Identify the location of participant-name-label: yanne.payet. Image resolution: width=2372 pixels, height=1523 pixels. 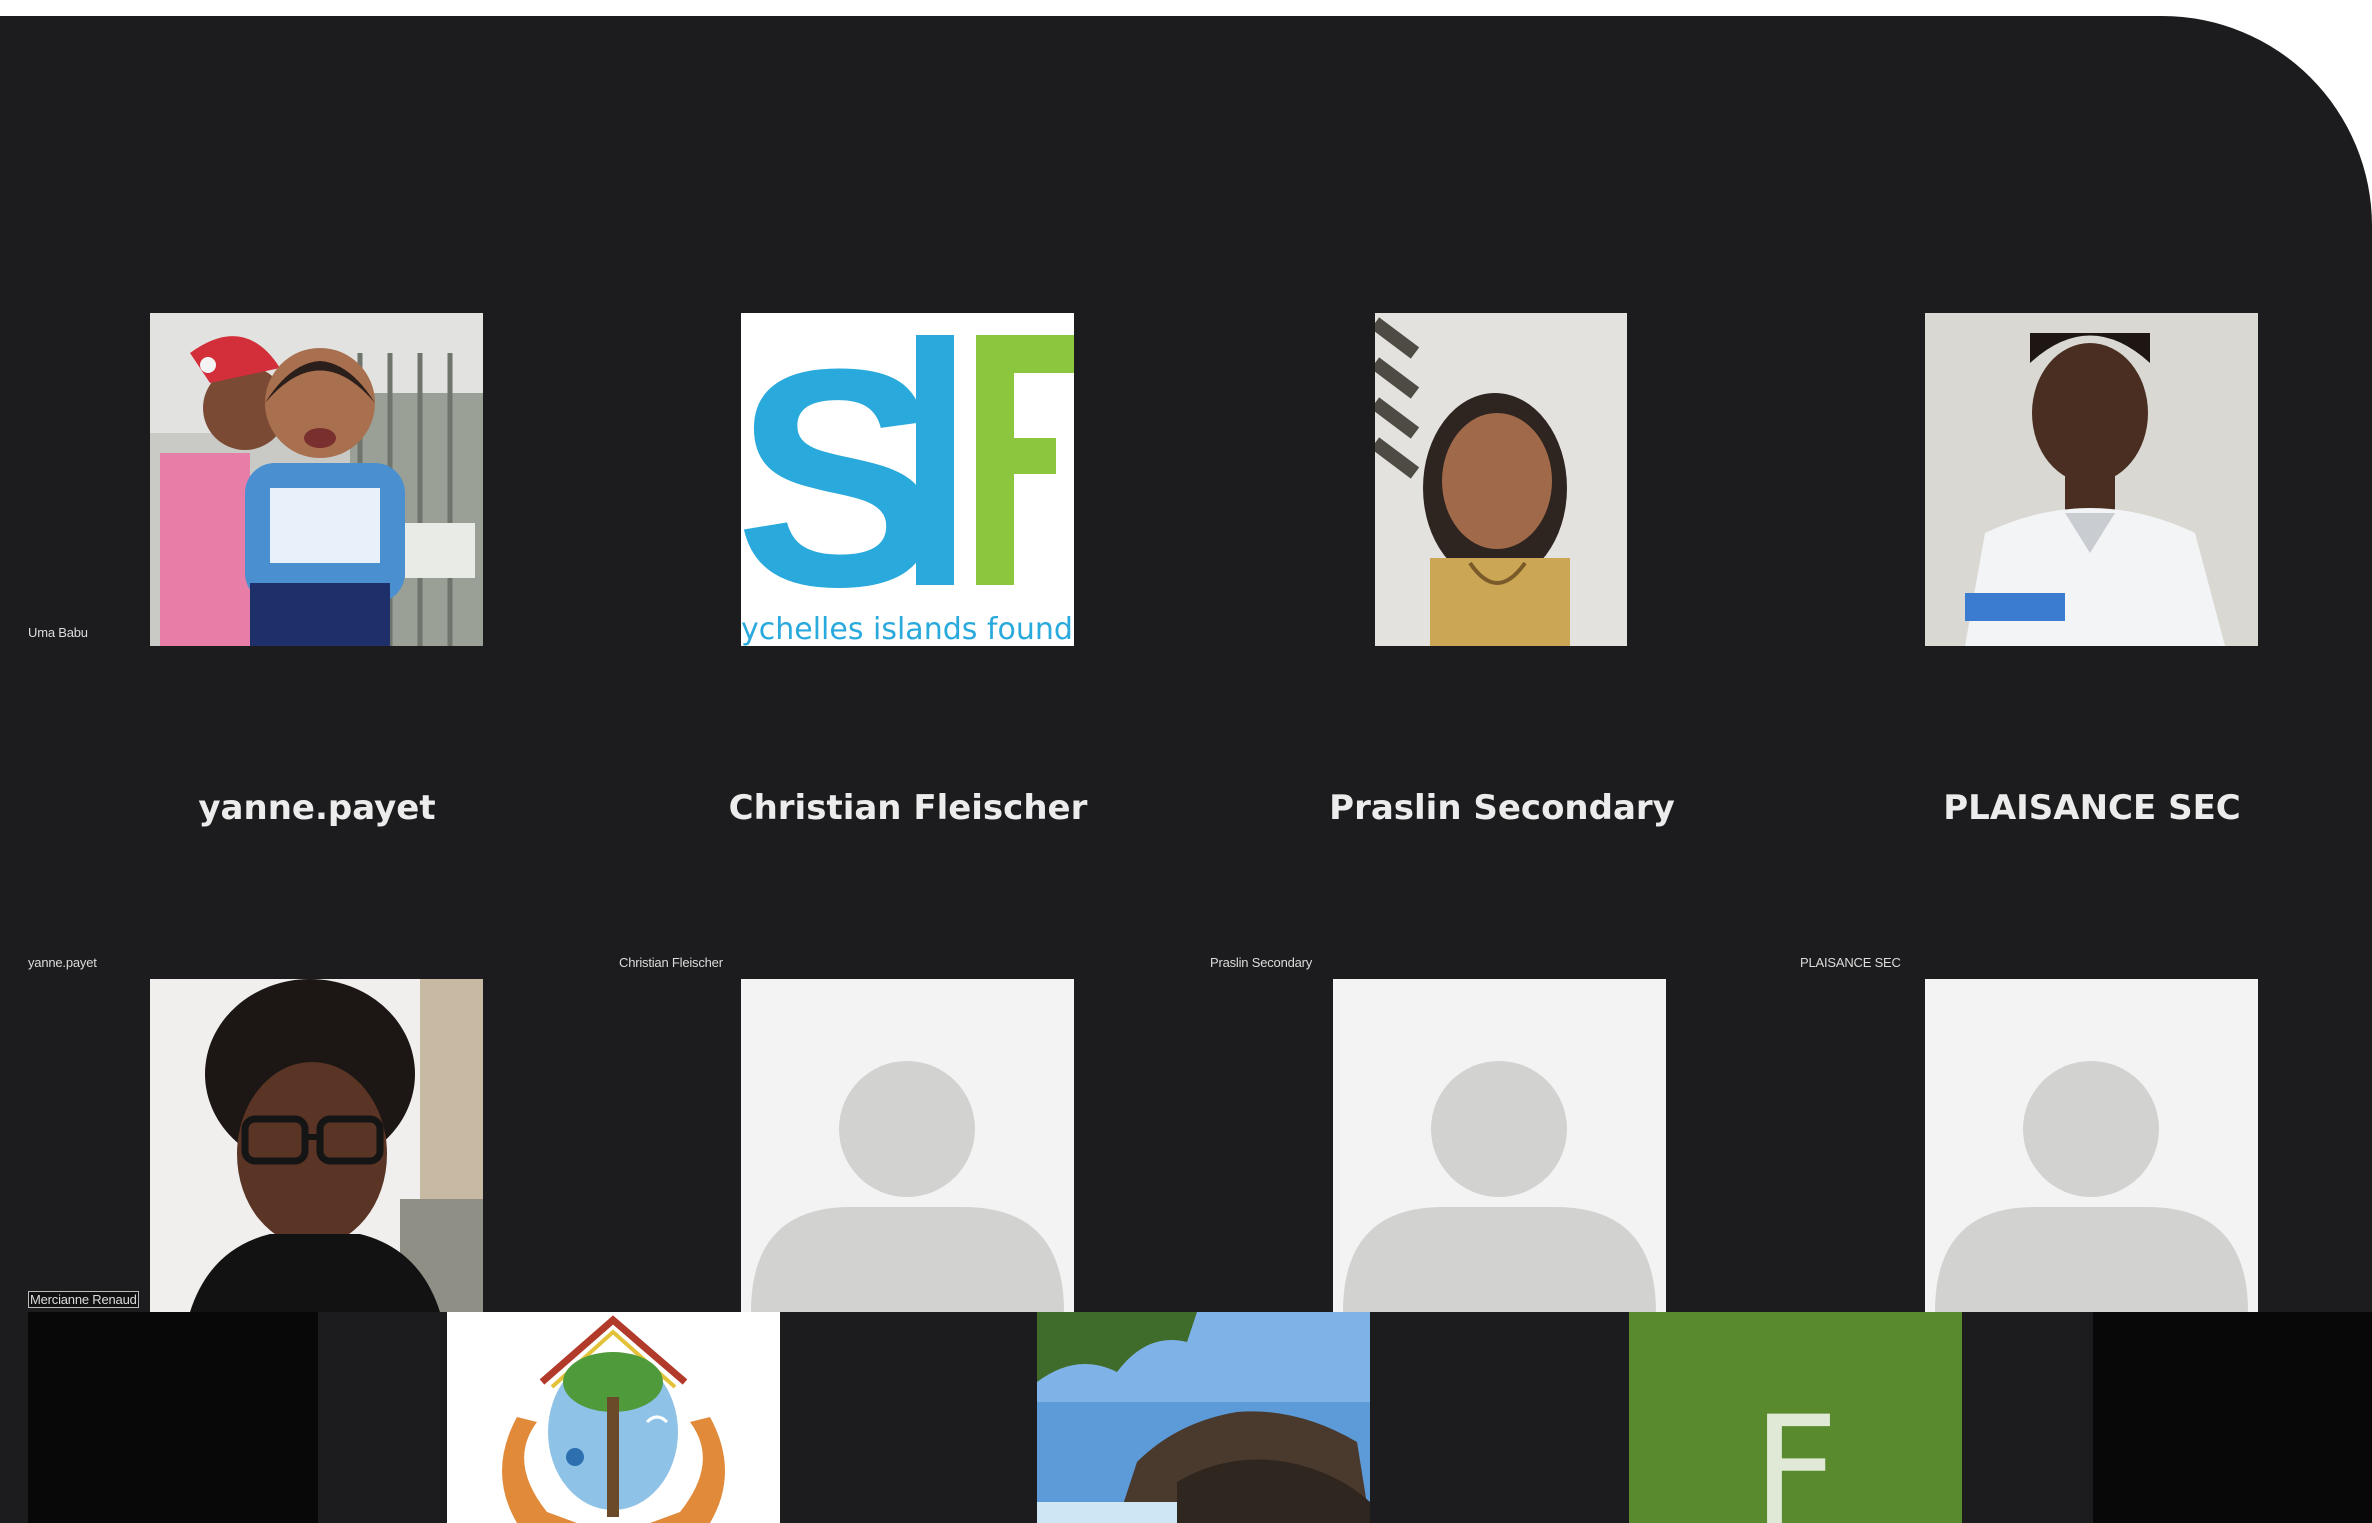
(62, 962).